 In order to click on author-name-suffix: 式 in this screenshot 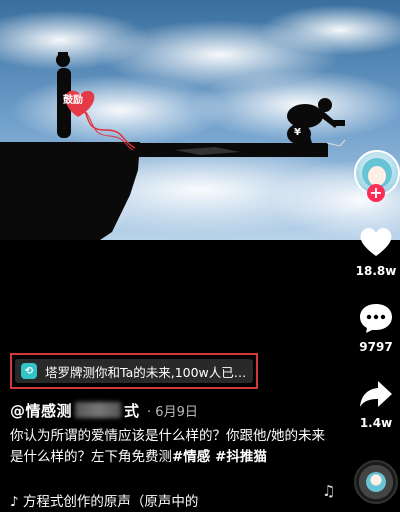, I will do `click(131, 410)`.